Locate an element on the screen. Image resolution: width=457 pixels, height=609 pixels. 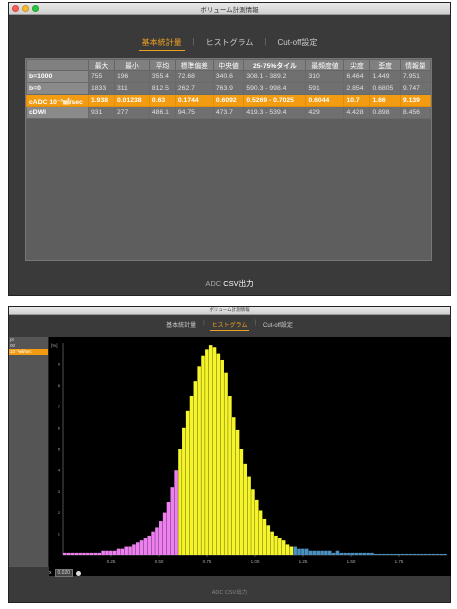
table-cell: 94.75 is located at coordinates (194, 112).